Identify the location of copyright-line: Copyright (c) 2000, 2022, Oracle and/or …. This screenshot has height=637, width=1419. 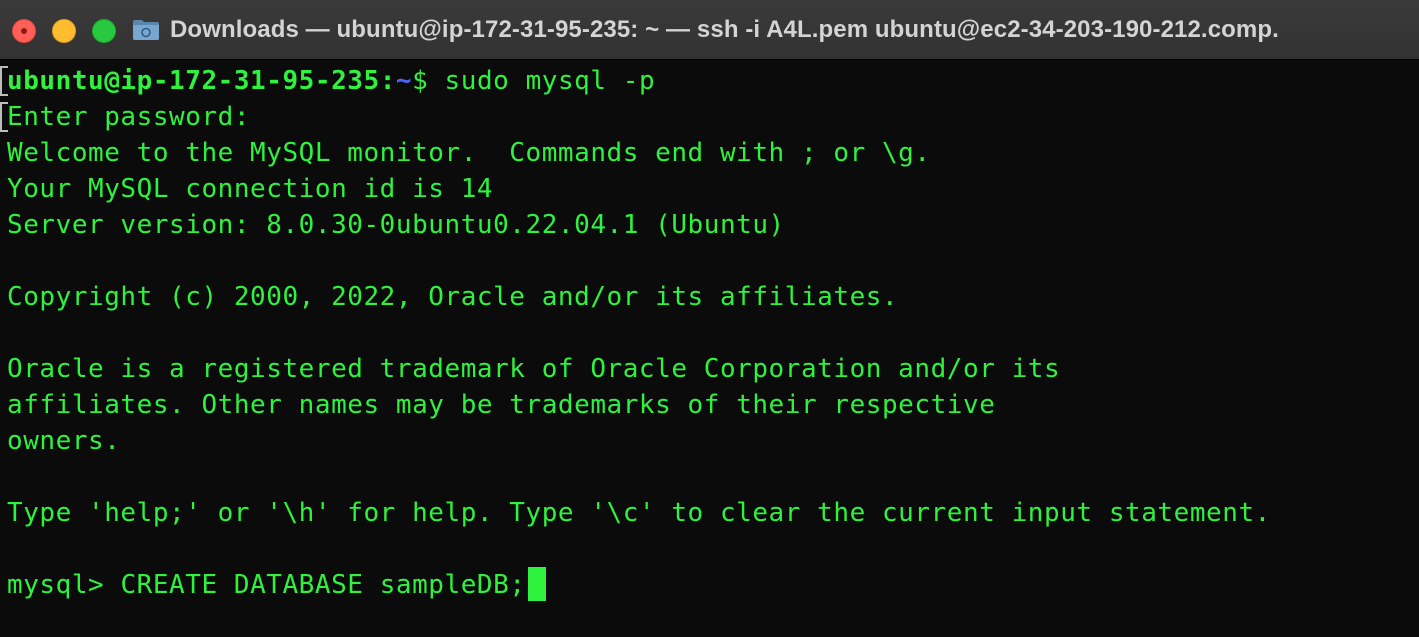
(453, 297).